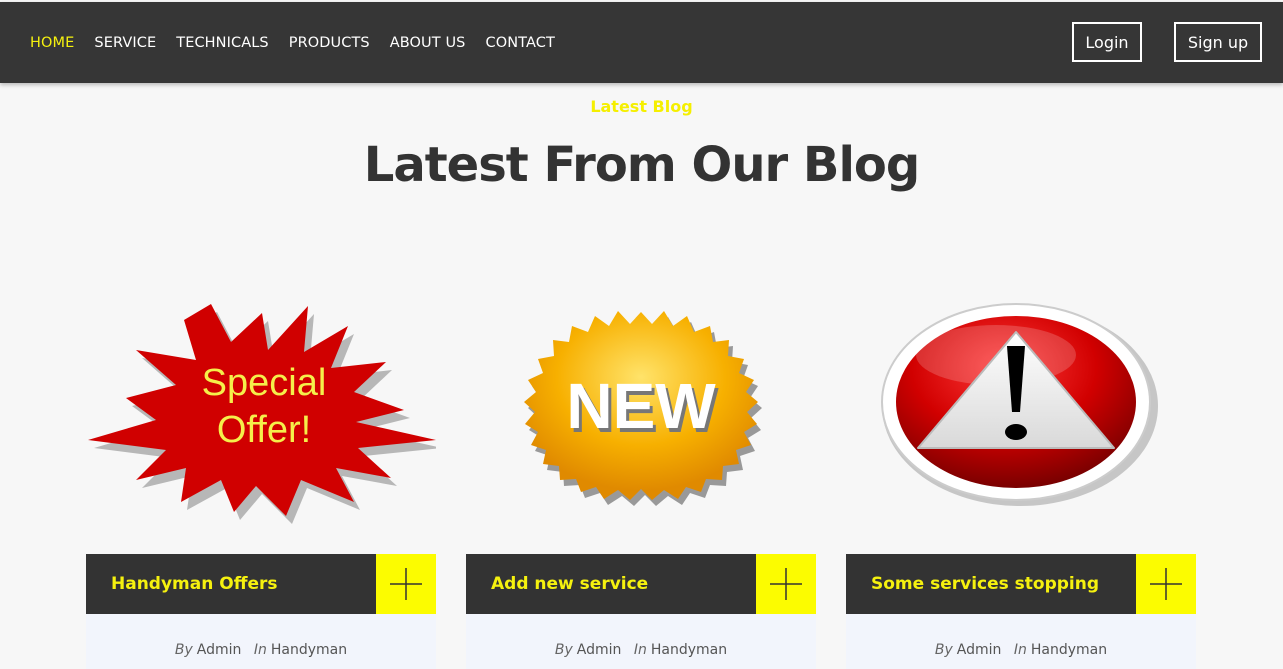 This screenshot has width=1283, height=669. Describe the element at coordinates (125, 43) in the screenshot. I see `nav-link-service: SERVICE` at that location.